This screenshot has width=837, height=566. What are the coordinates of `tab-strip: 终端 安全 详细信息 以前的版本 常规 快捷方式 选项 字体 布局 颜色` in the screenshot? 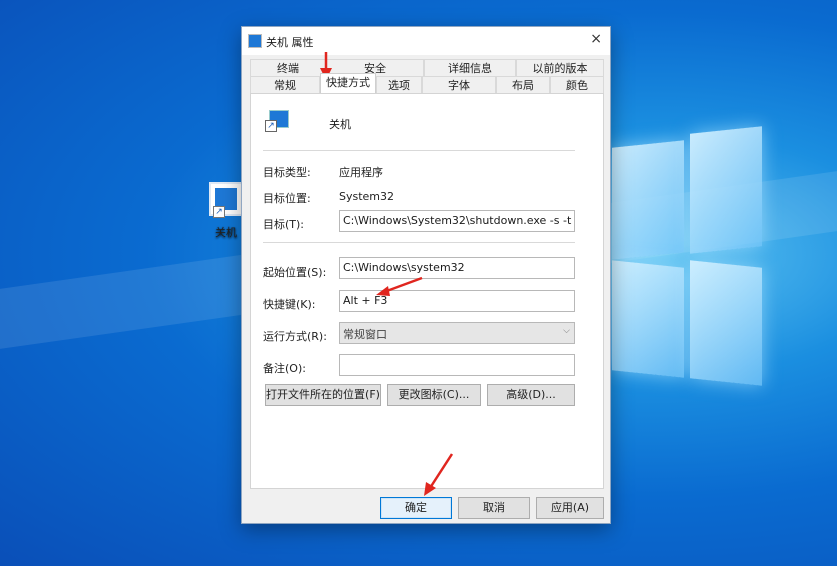 It's located at (427, 77).